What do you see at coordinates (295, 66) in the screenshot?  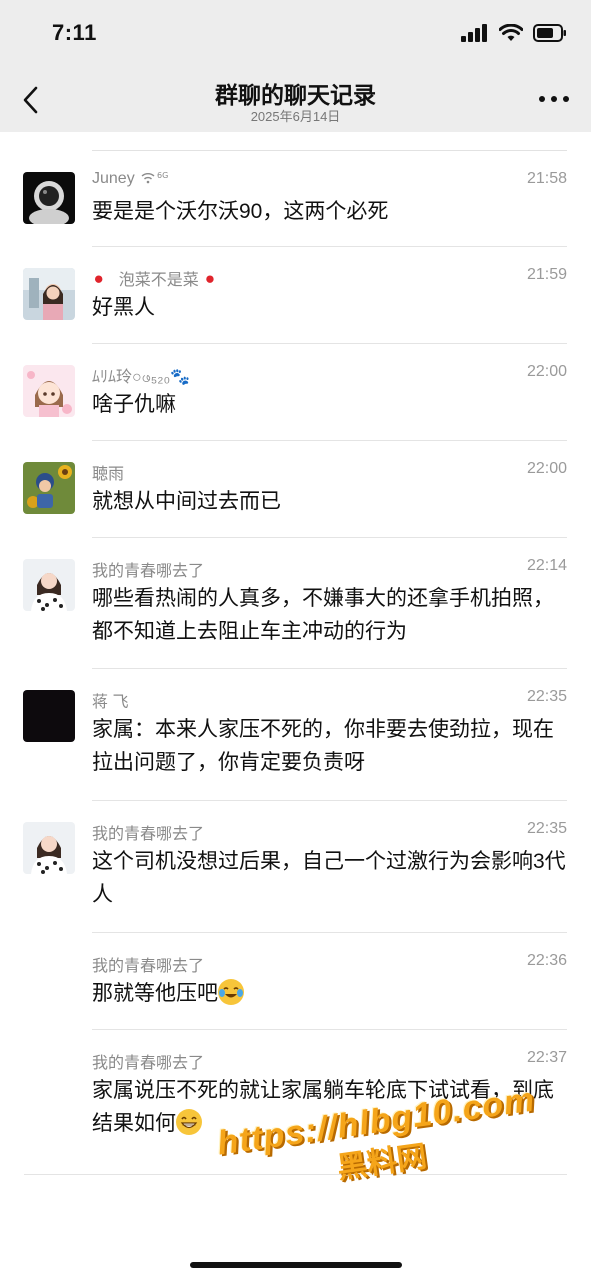 I see `top-bar: 7:11 群聊的聊天记录 2025年6月14日` at bounding box center [295, 66].